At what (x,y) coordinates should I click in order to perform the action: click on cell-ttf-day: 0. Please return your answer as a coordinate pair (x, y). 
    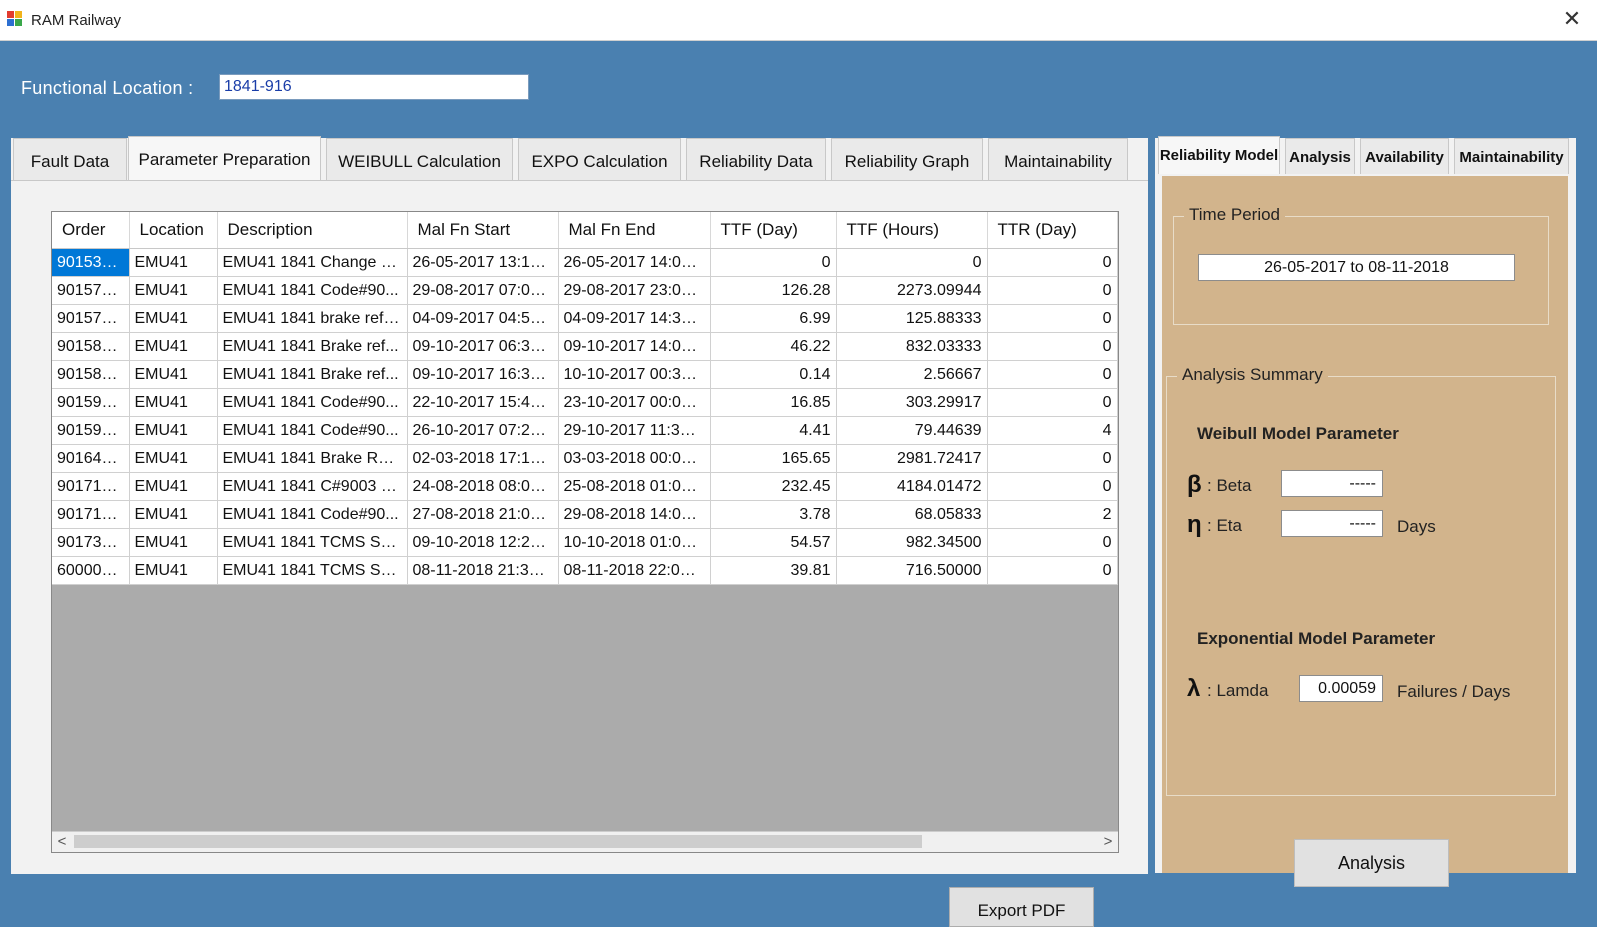
    Looking at the image, I should click on (773, 262).